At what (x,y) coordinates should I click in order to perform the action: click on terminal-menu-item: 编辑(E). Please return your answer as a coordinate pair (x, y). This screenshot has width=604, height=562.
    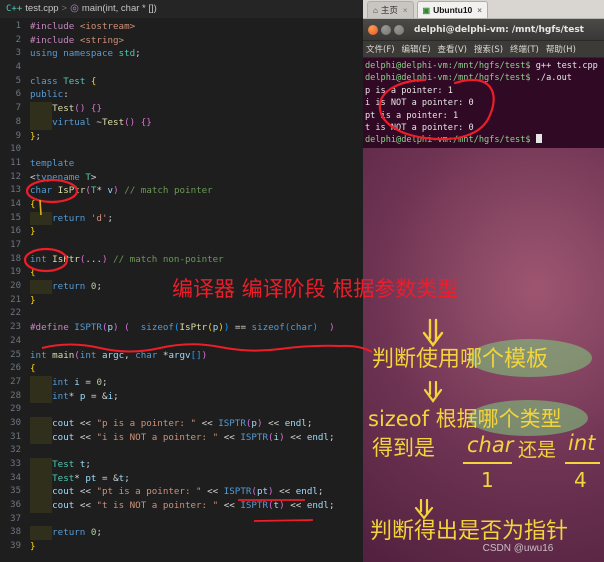
    Looking at the image, I should click on (416, 49).